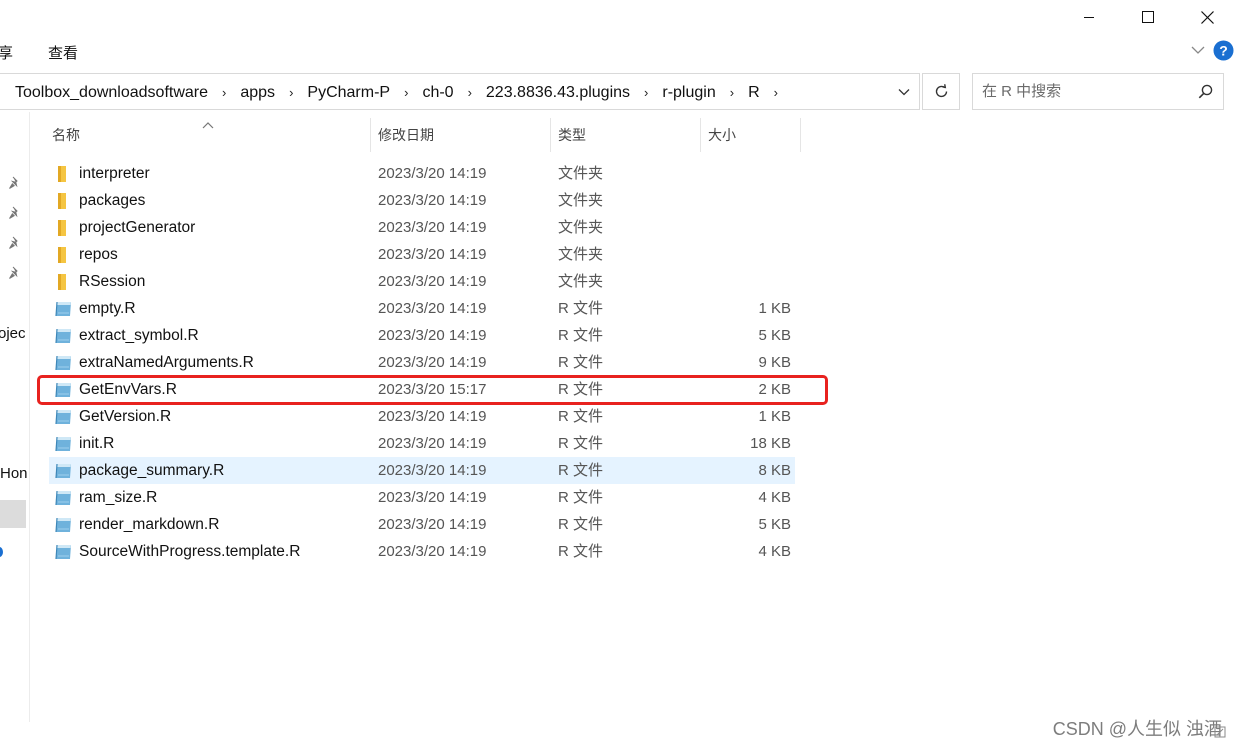  I want to click on file-name: package_summary.R, so click(152, 470).